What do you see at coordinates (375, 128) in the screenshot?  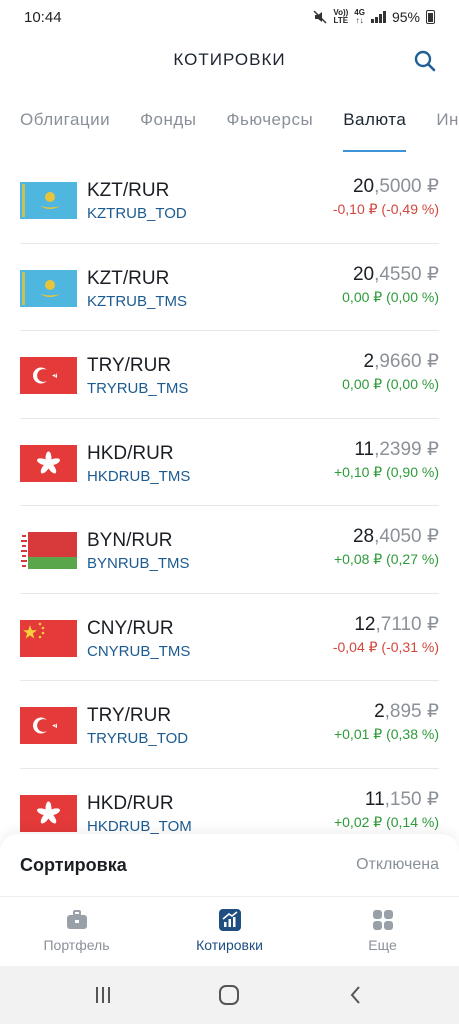 I see `tab-currency: Валюта` at bounding box center [375, 128].